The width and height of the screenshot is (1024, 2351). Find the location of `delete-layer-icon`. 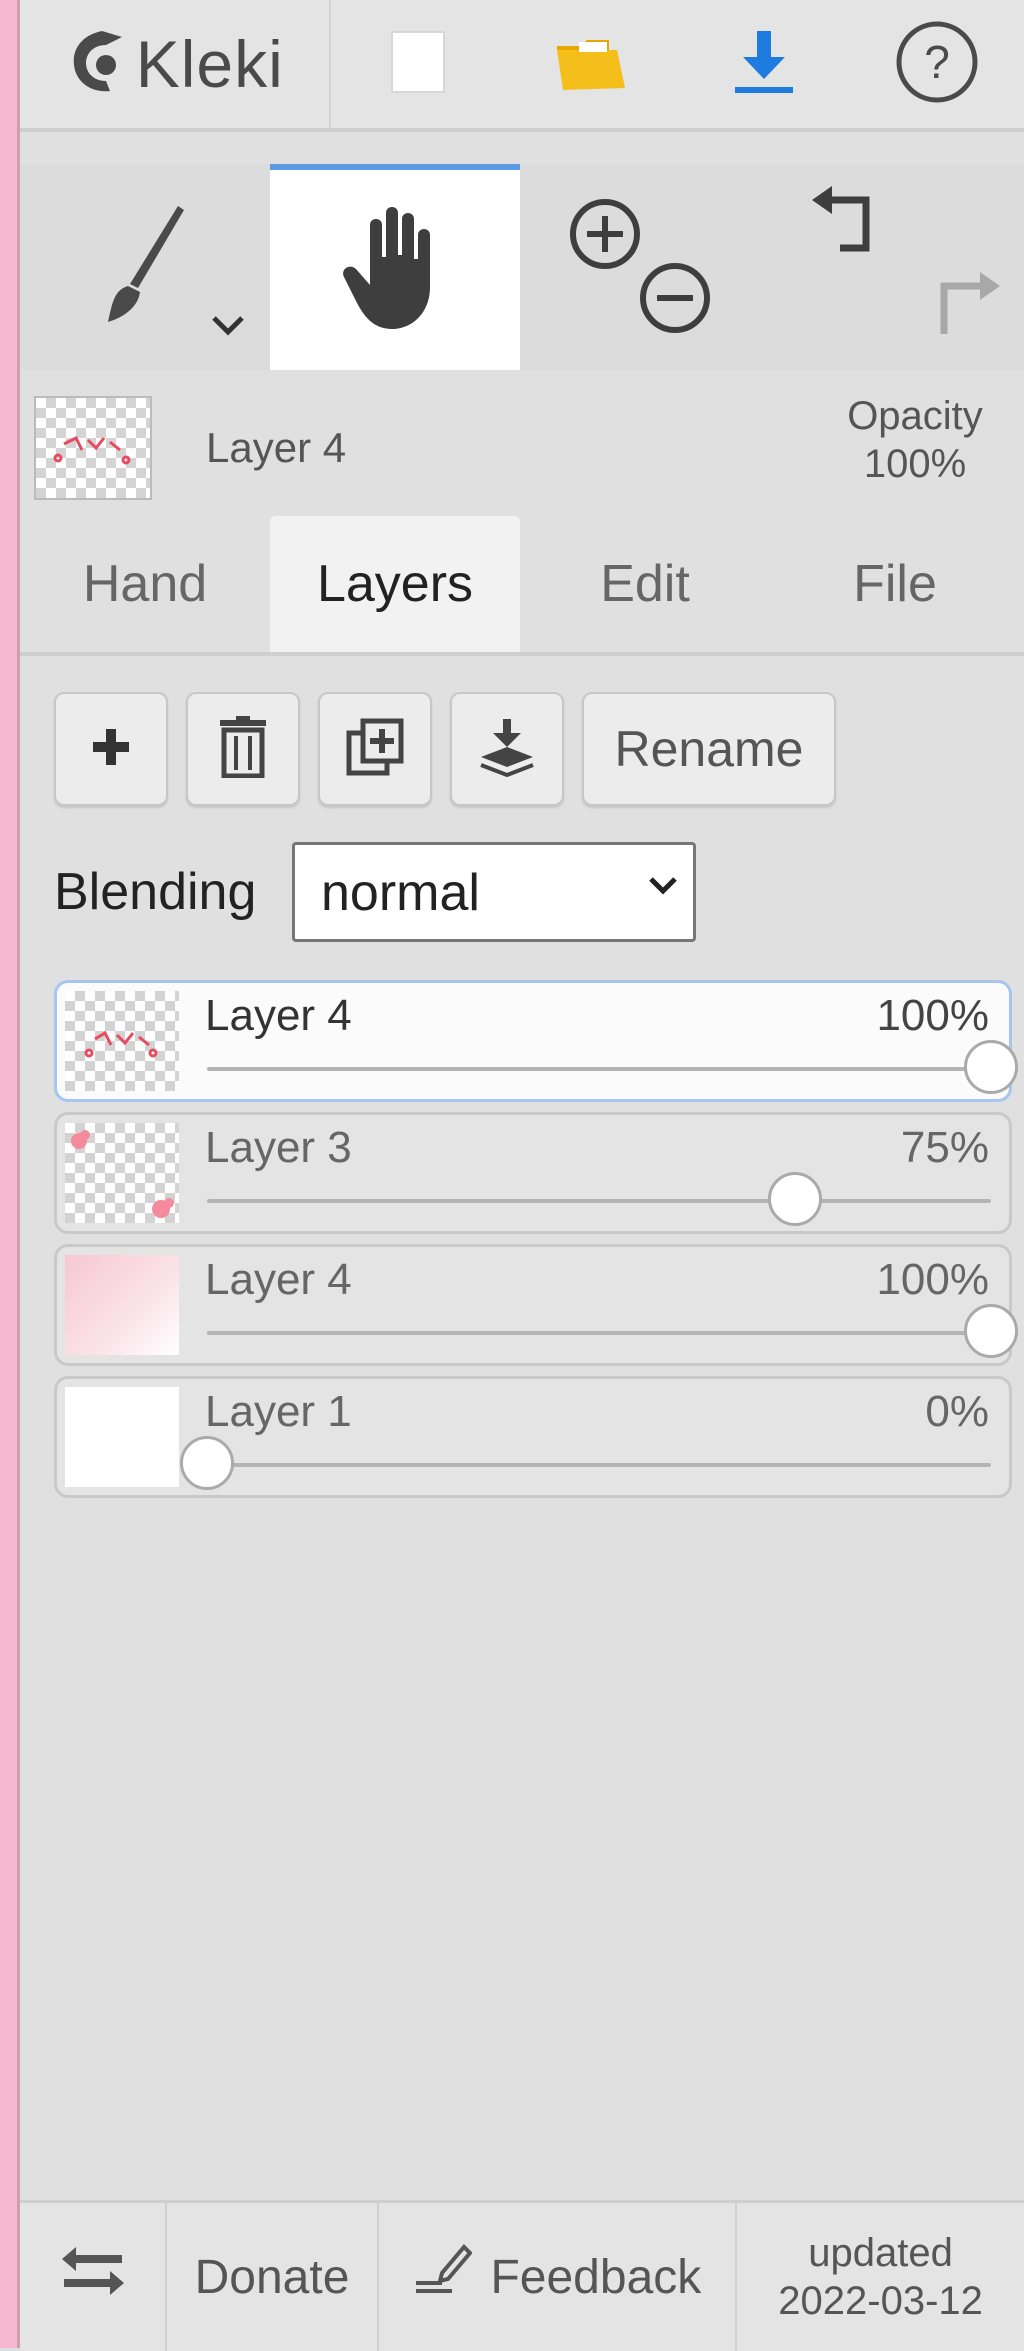

delete-layer-icon is located at coordinates (243, 749).